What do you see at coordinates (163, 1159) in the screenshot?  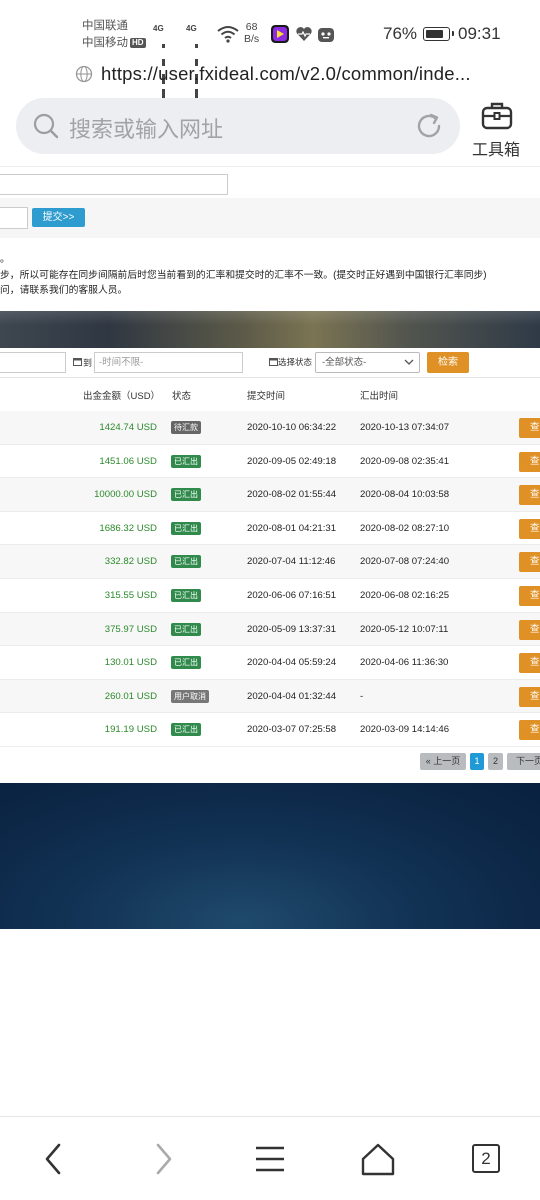 I see `forward-icon` at bounding box center [163, 1159].